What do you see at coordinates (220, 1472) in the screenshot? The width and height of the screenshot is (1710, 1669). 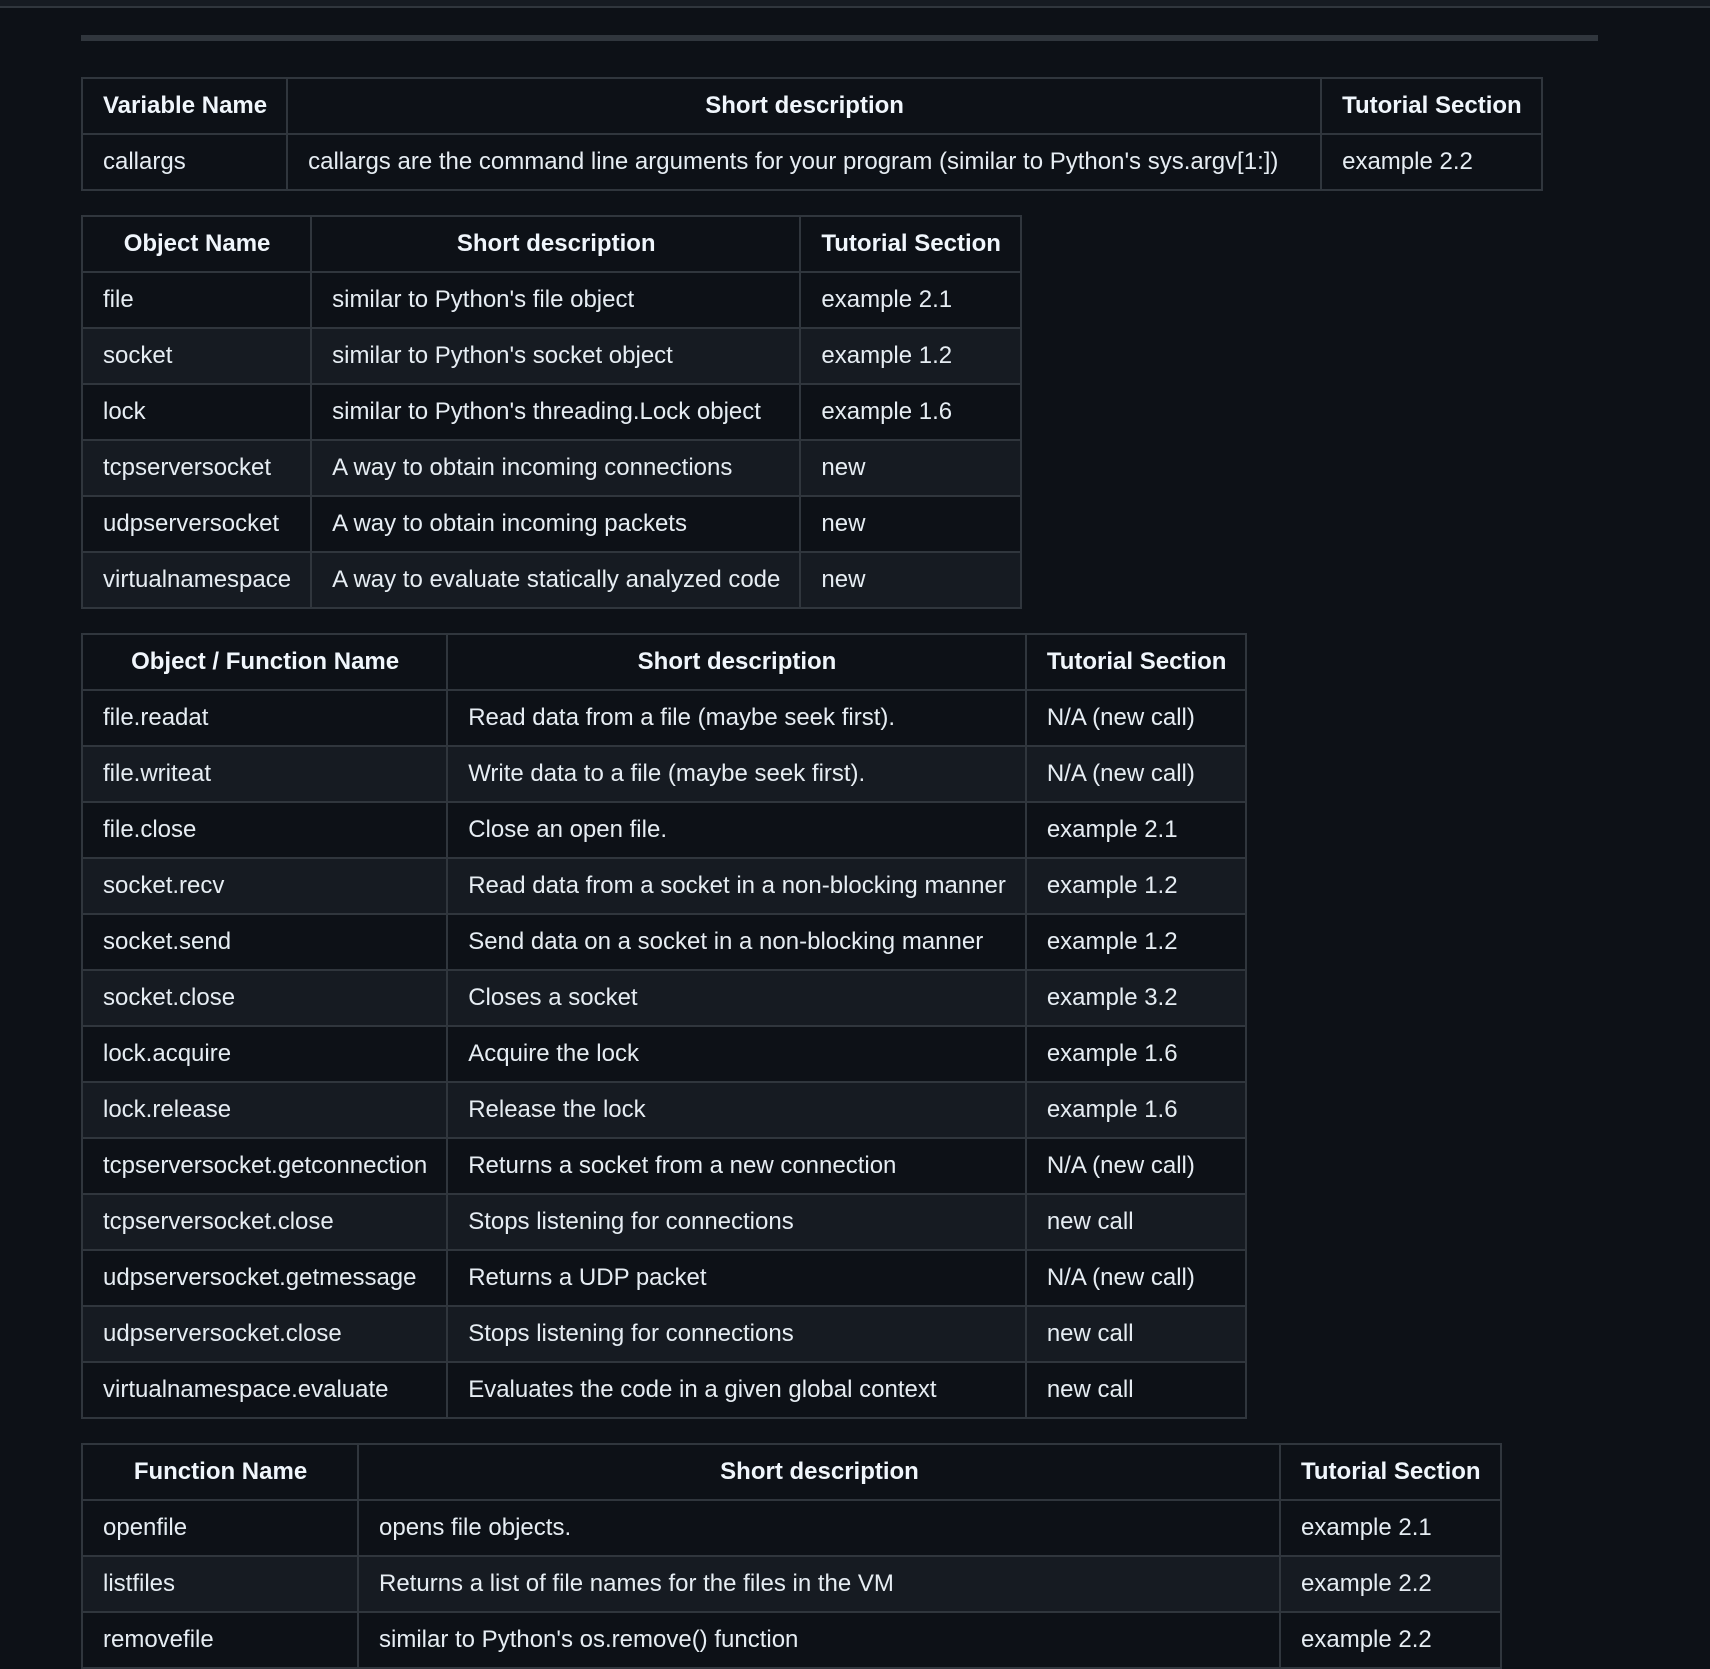 I see `column-header-name: Function Name` at bounding box center [220, 1472].